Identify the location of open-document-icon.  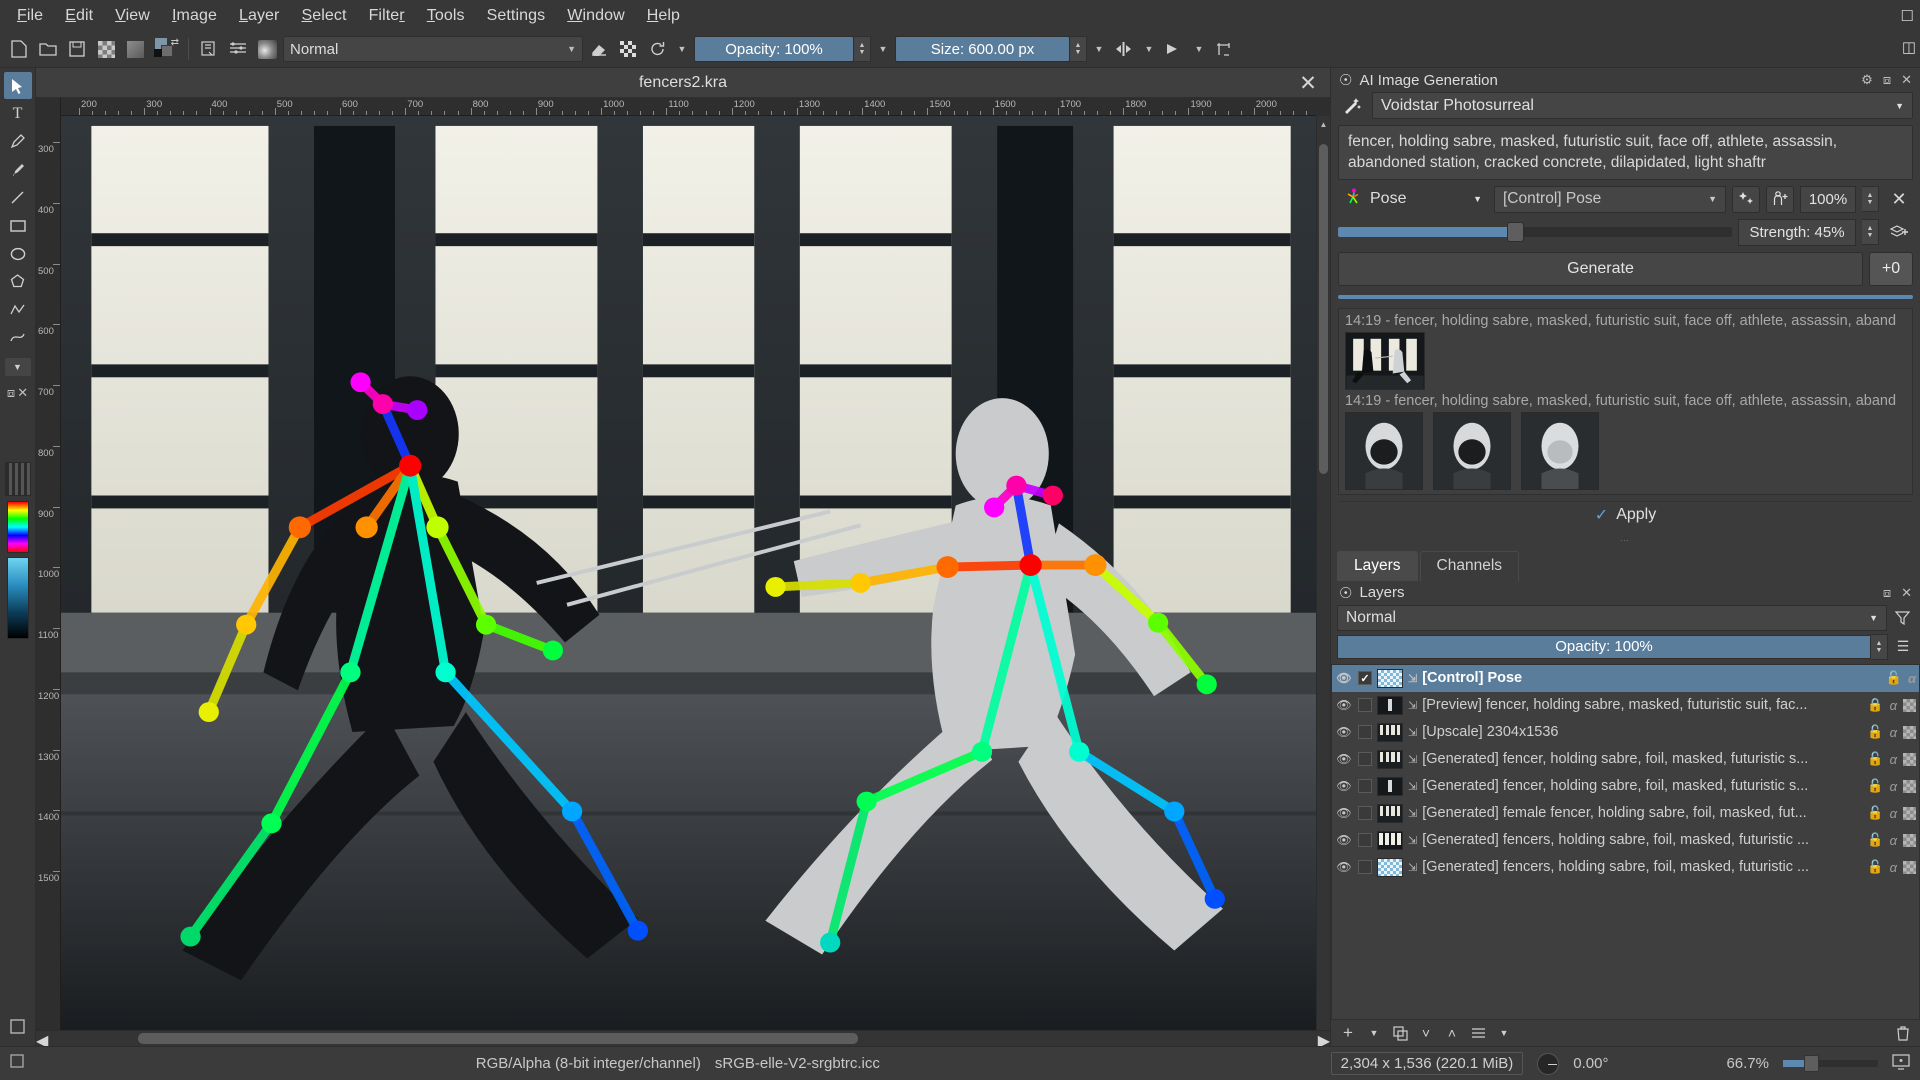
(48, 49).